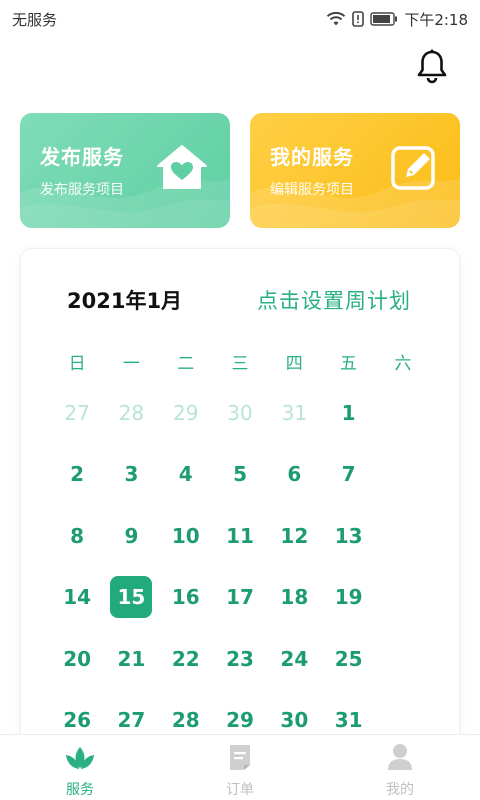 The height and width of the screenshot is (800, 480). I want to click on calendar-day-number: 5, so click(240, 474).